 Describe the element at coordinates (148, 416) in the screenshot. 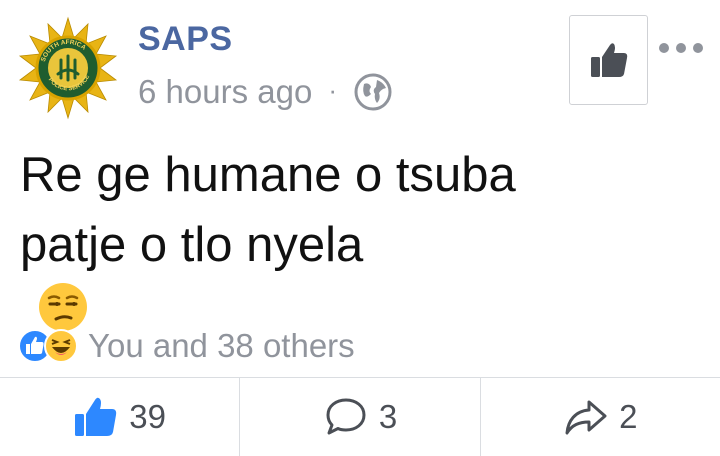

I see `like-count: 39` at that location.